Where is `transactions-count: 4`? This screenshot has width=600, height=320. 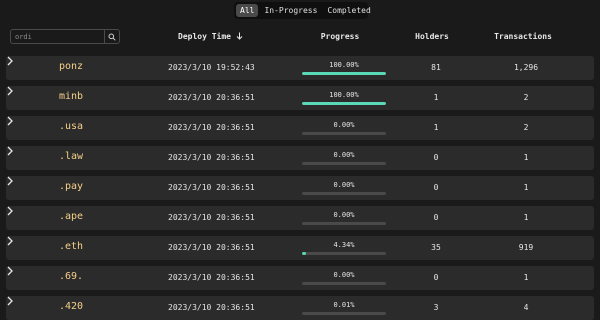 transactions-count: 4 is located at coordinates (526, 307).